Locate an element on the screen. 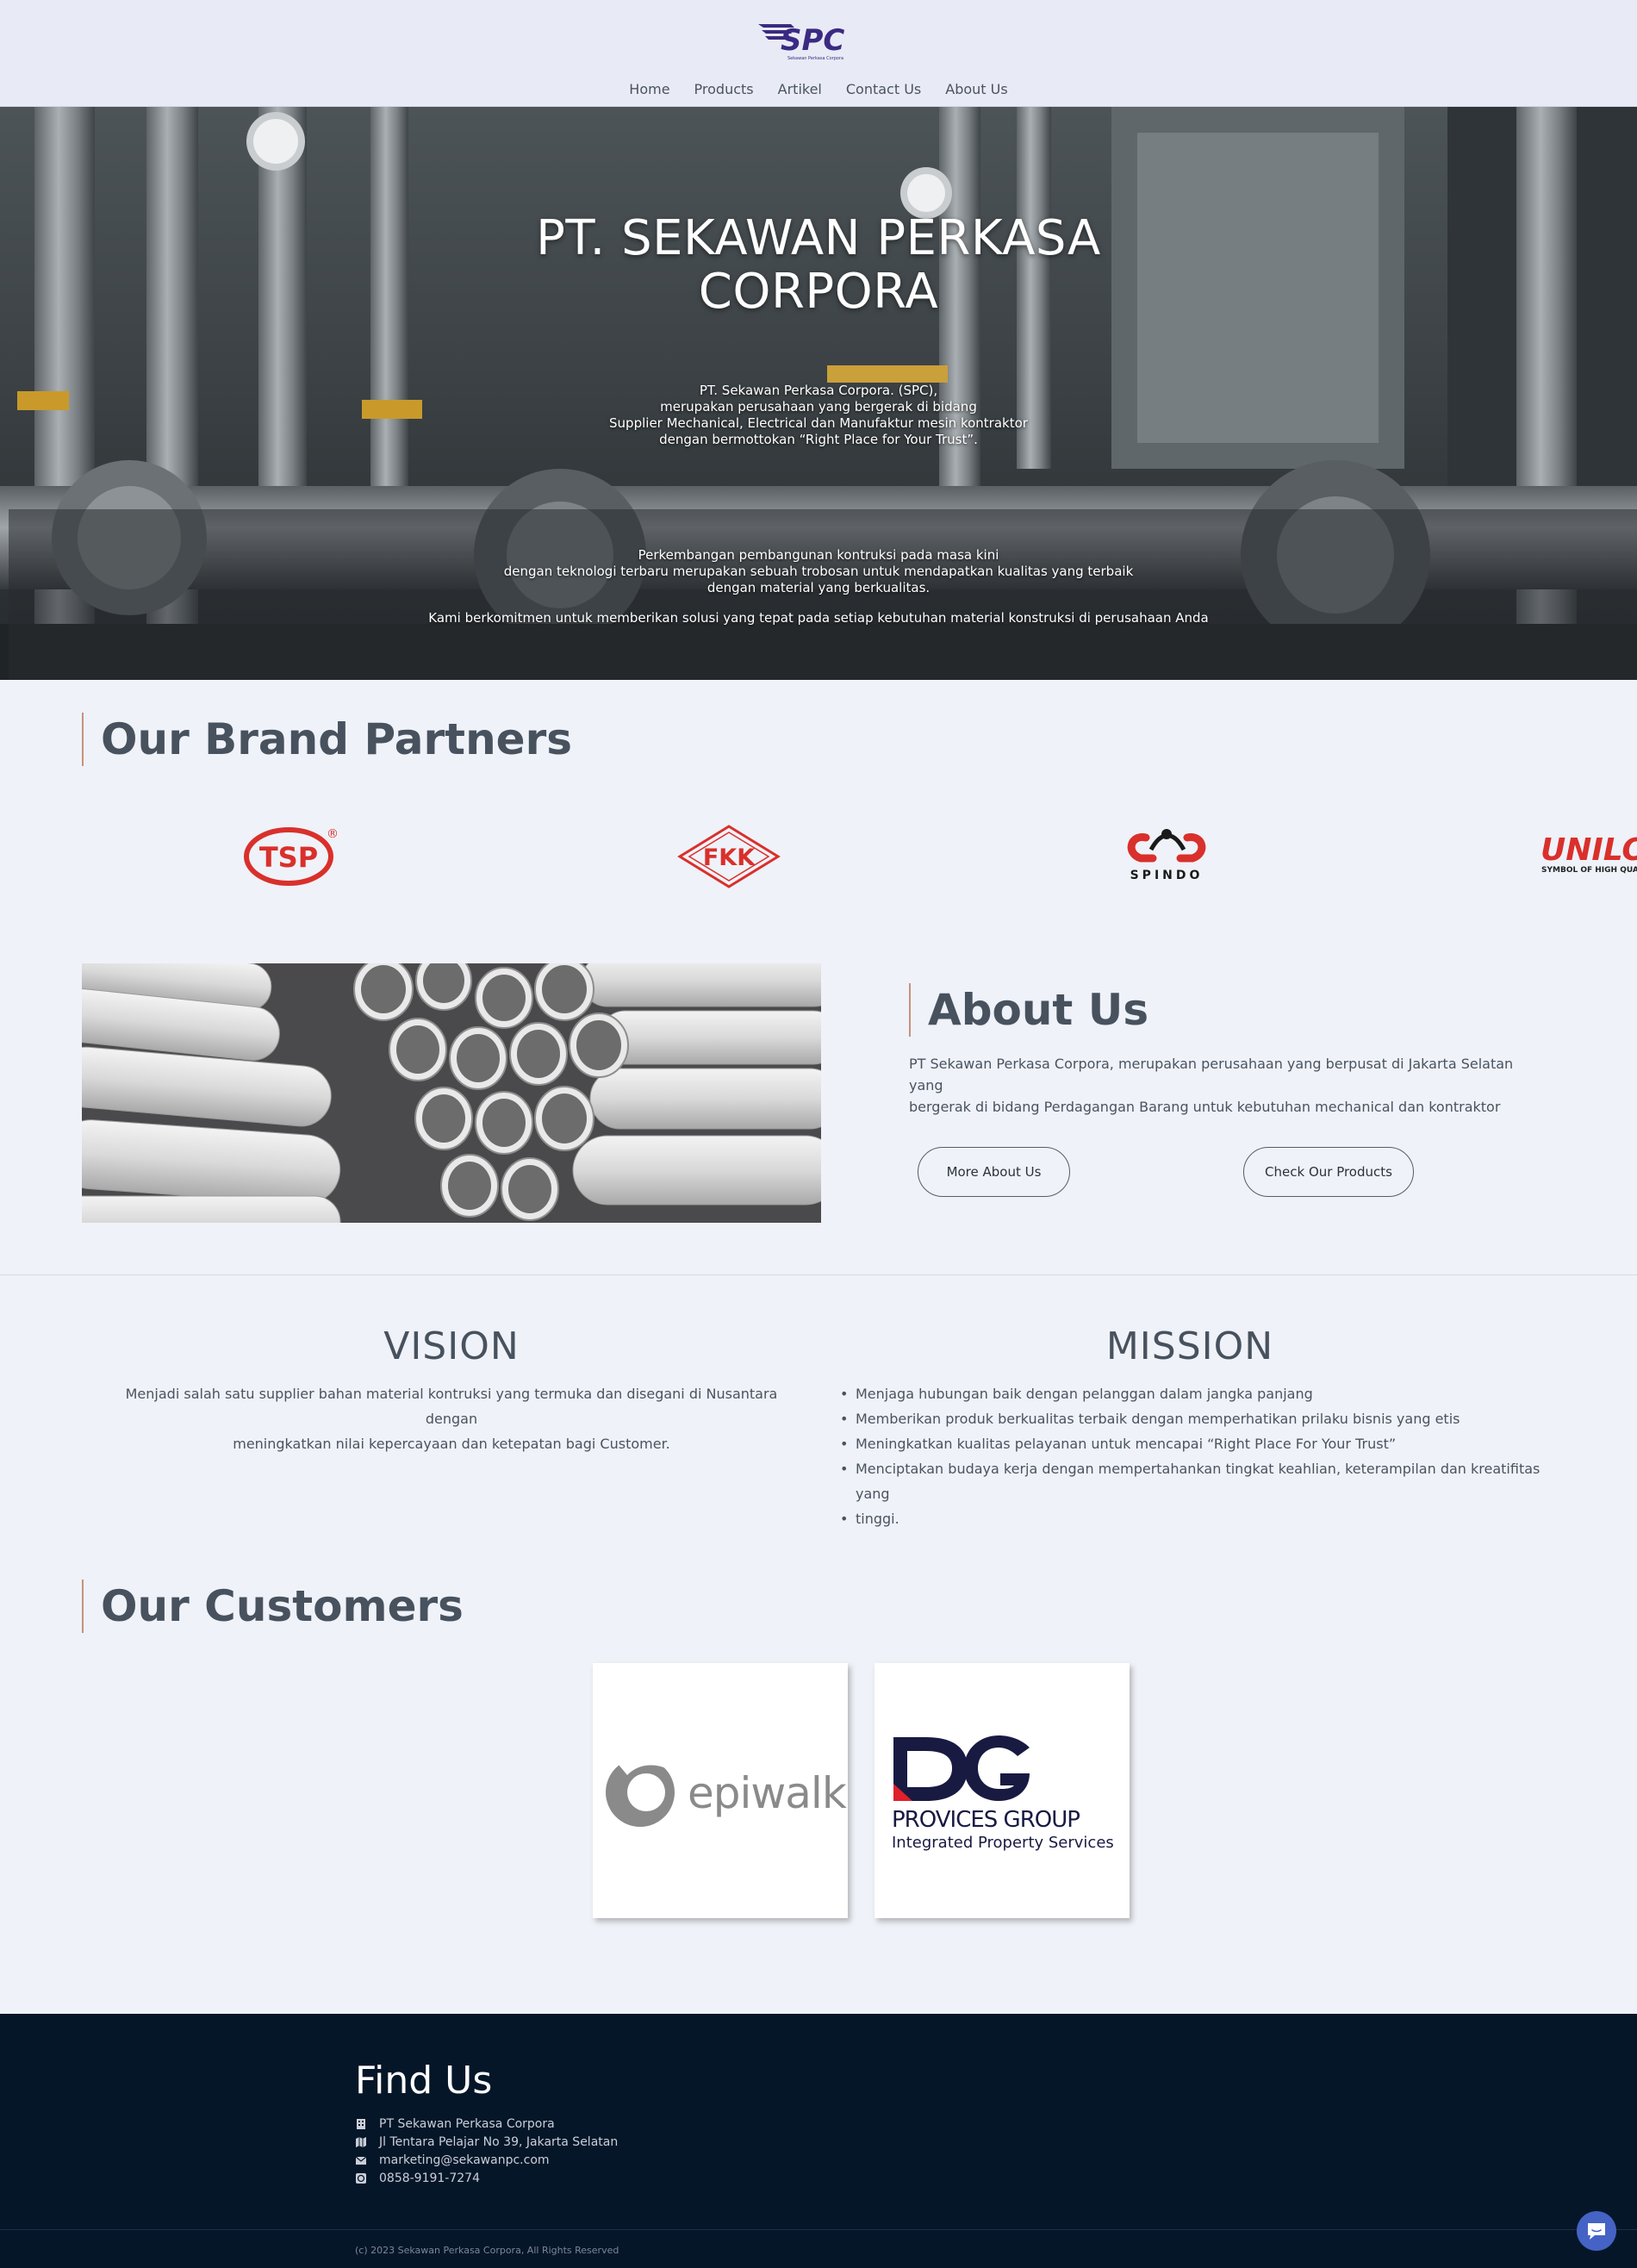  envelope-icon is located at coordinates (361, 2160).